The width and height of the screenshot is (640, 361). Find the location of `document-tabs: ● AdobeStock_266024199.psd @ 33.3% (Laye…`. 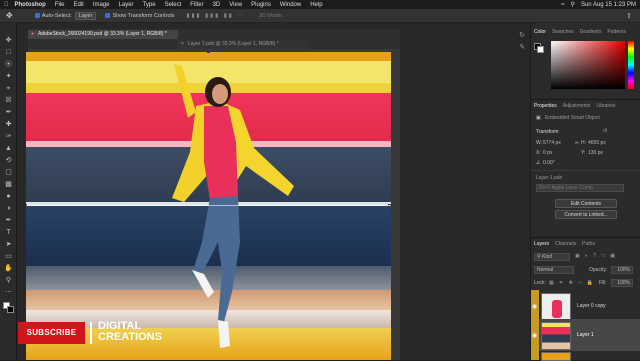

document-tabs: ● AdobeStock_266024199.psd @ 33.3% (Laye… is located at coordinates (214, 39).